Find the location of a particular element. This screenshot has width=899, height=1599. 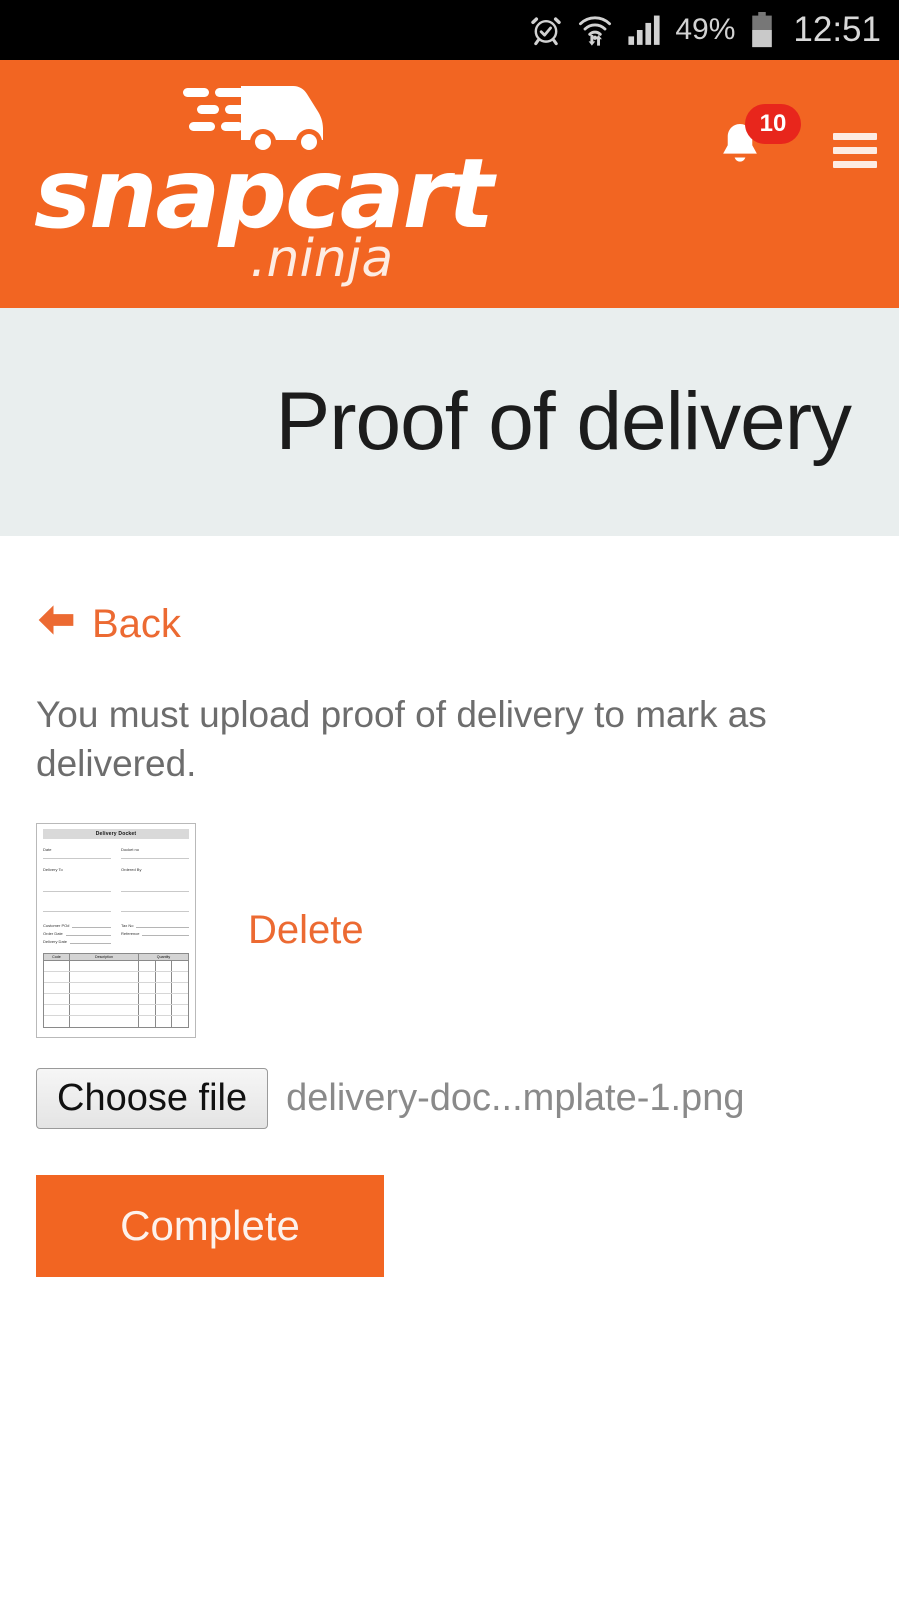

back-link: Back is located at coordinates (108, 624).